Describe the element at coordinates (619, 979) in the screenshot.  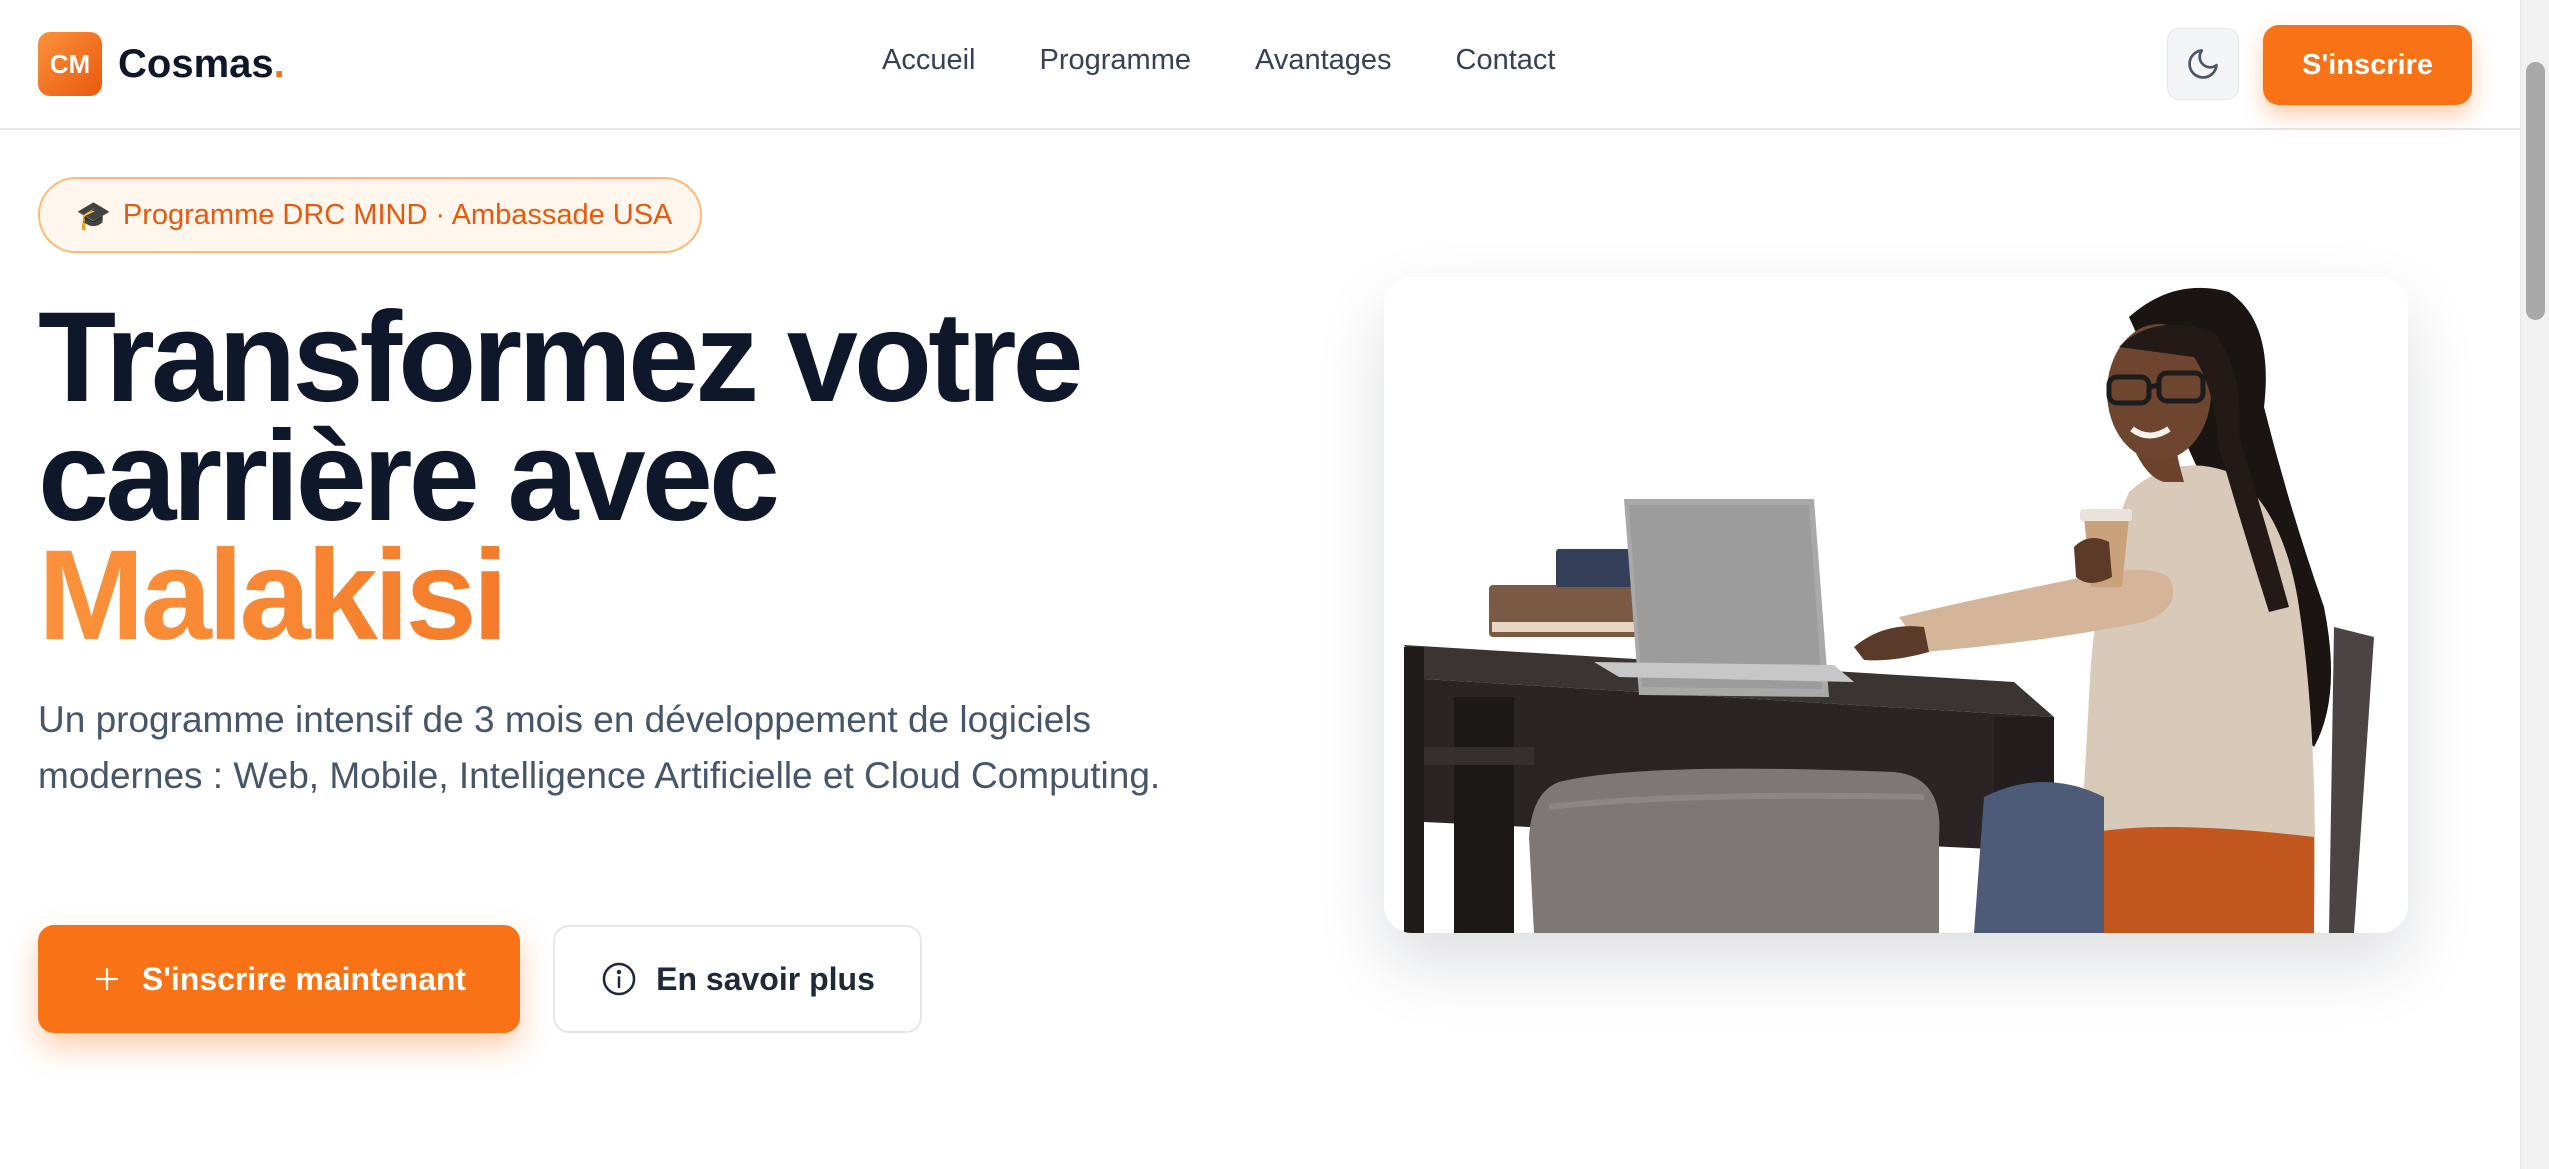
I see `info-icon` at that location.